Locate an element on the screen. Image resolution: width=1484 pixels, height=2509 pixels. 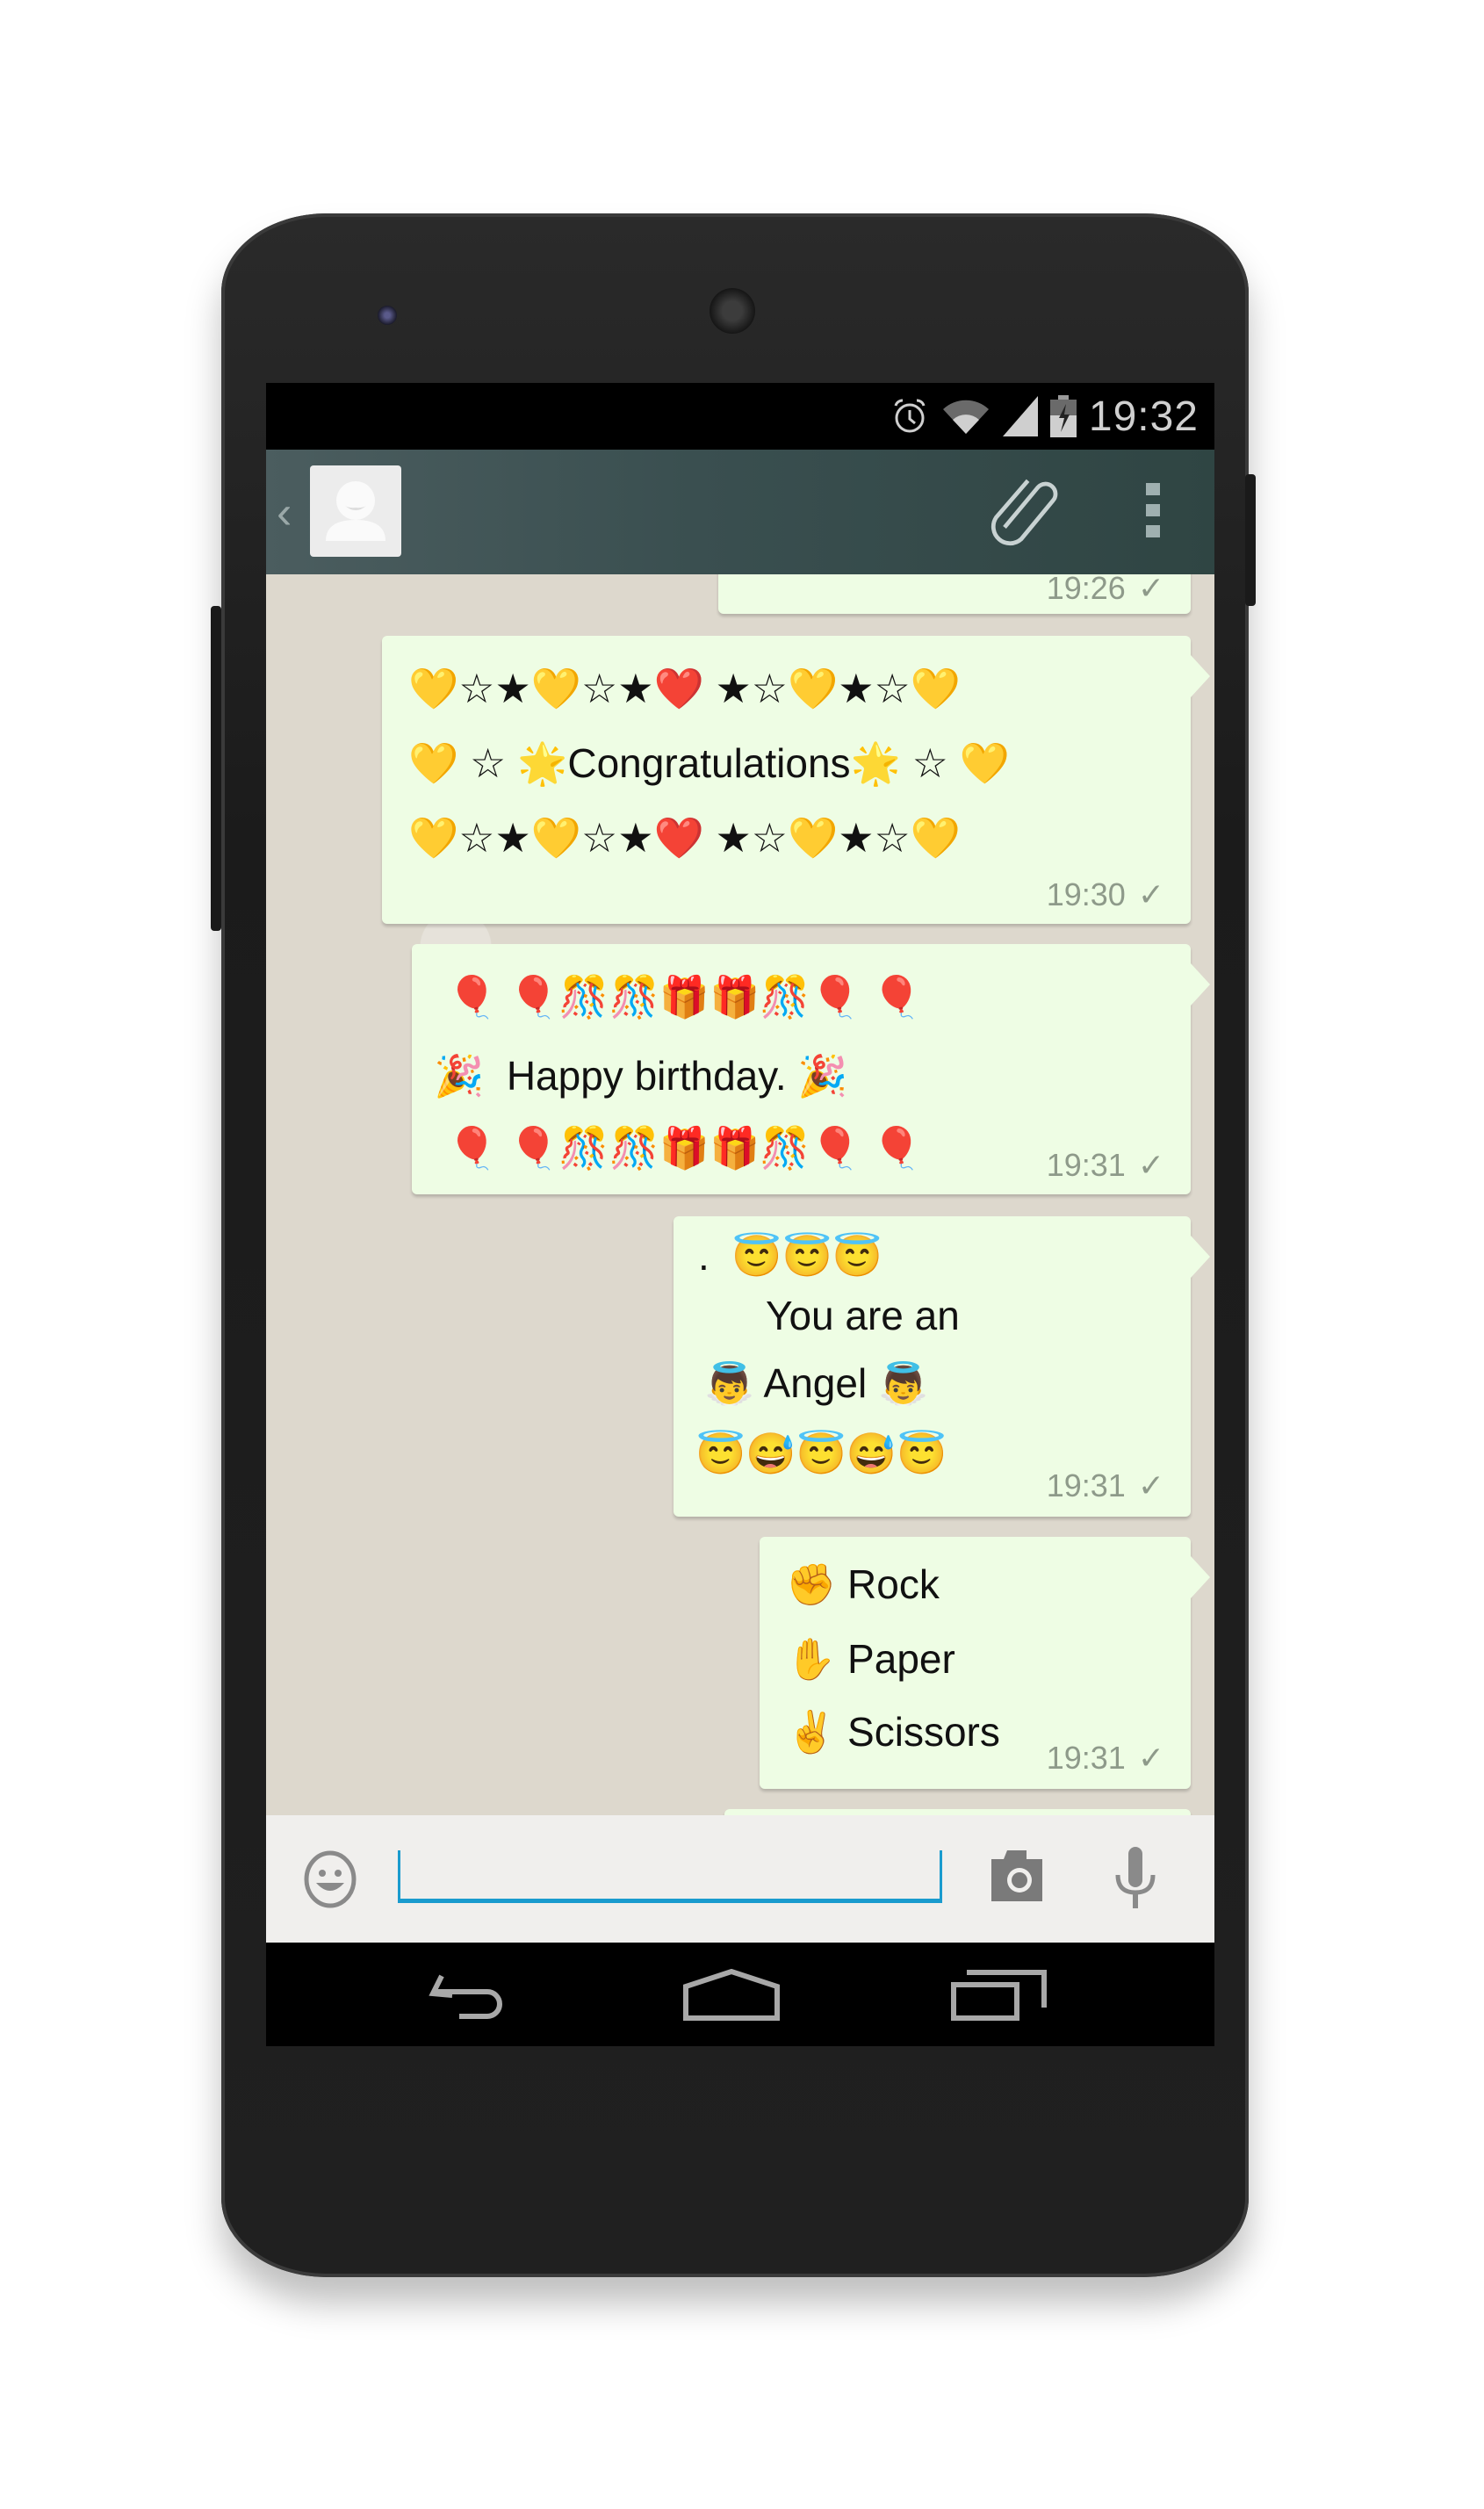
message-bubble: 19:26 ✓ is located at coordinates (954, 594).